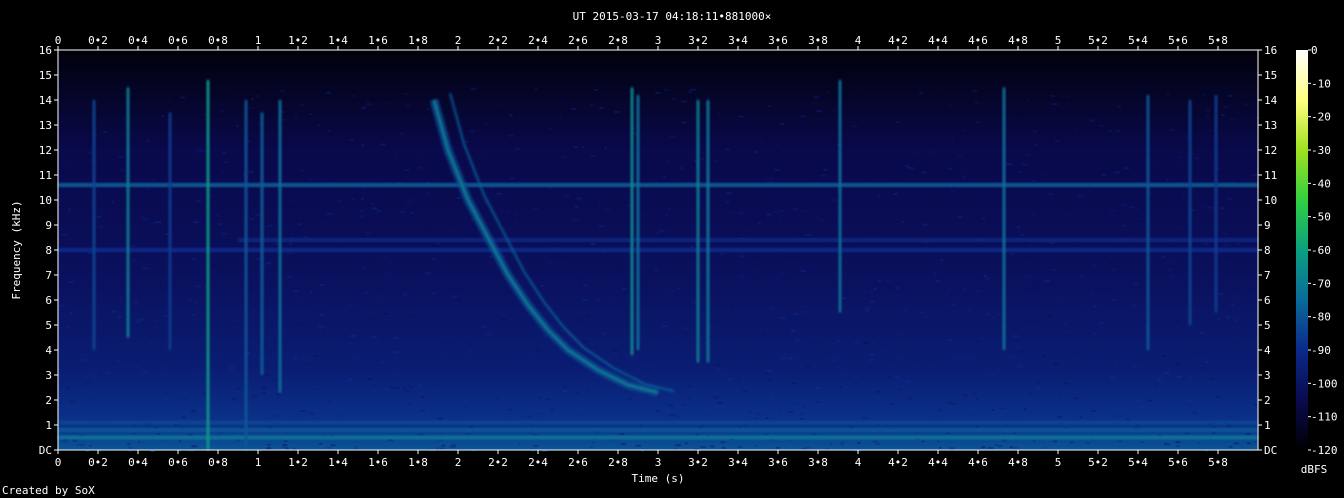 The image size is (1344, 498). Describe the element at coordinates (48, 400) in the screenshot. I see `y-tick-label: 2` at that location.